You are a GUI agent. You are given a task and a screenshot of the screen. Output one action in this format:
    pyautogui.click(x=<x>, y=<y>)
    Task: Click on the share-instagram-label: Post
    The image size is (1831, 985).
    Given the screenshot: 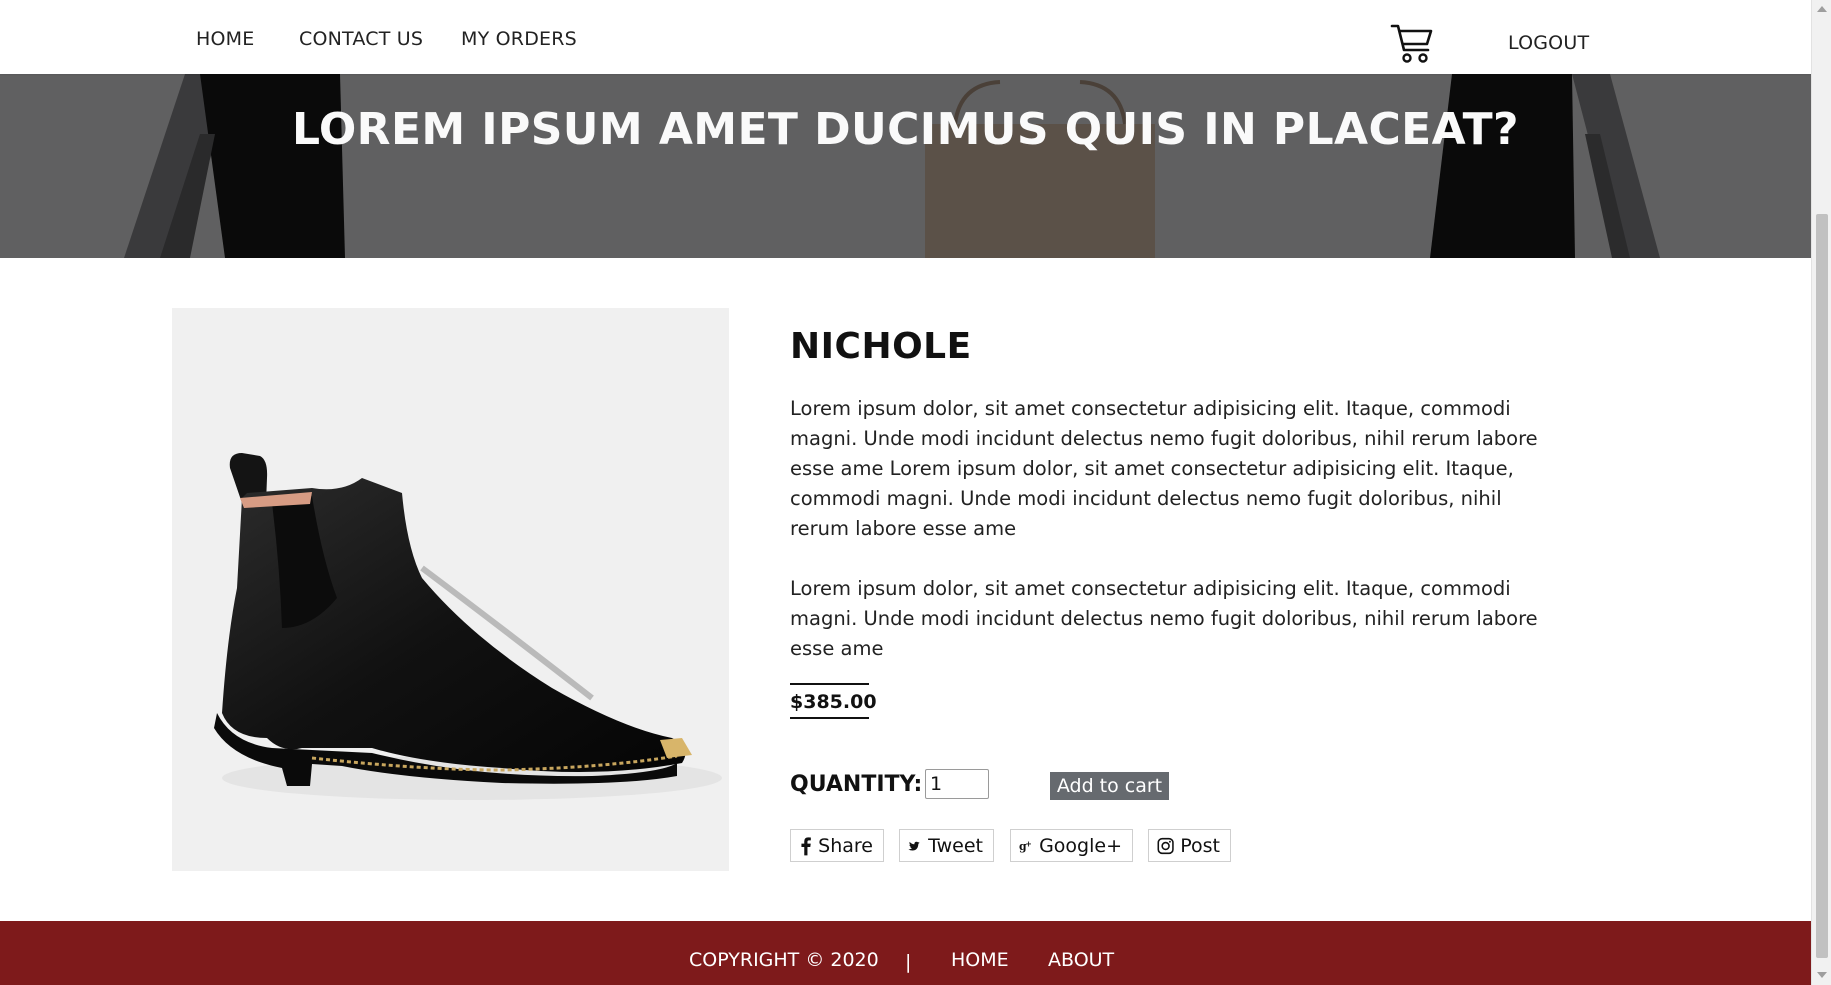 What is the action you would take?
    pyautogui.click(x=1200, y=845)
    